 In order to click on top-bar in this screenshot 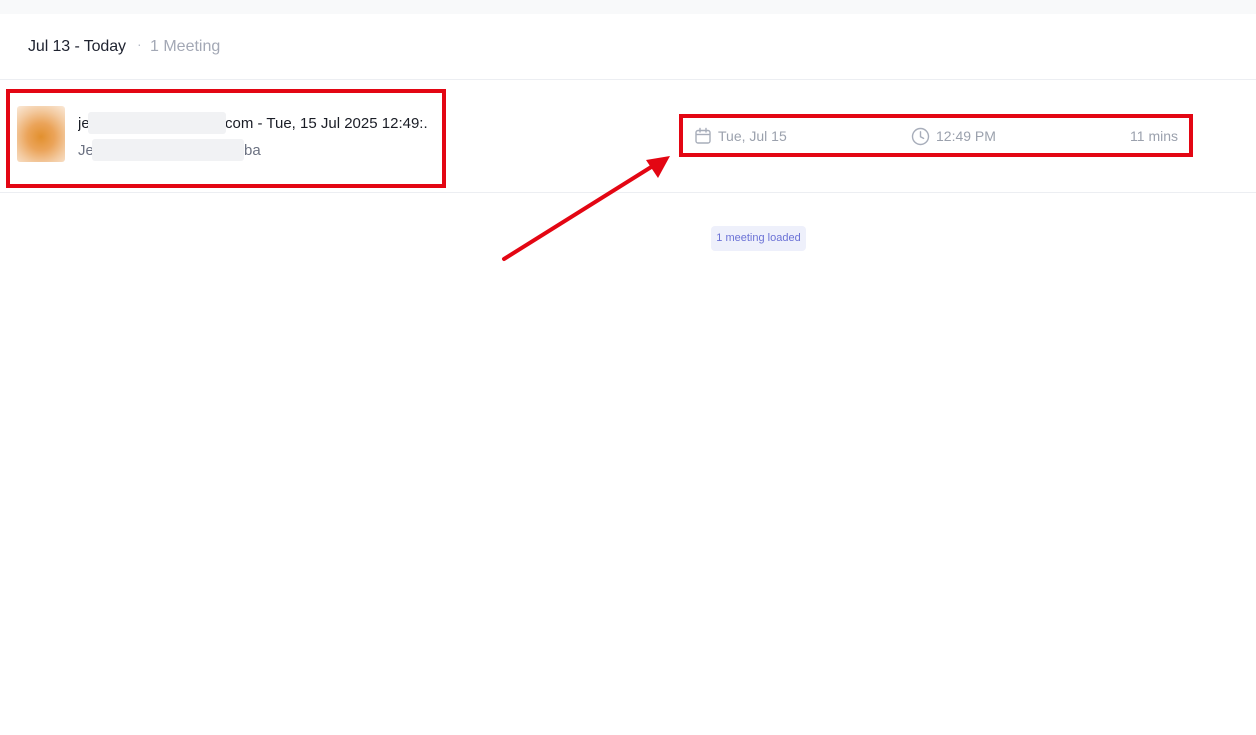, I will do `click(628, 7)`.